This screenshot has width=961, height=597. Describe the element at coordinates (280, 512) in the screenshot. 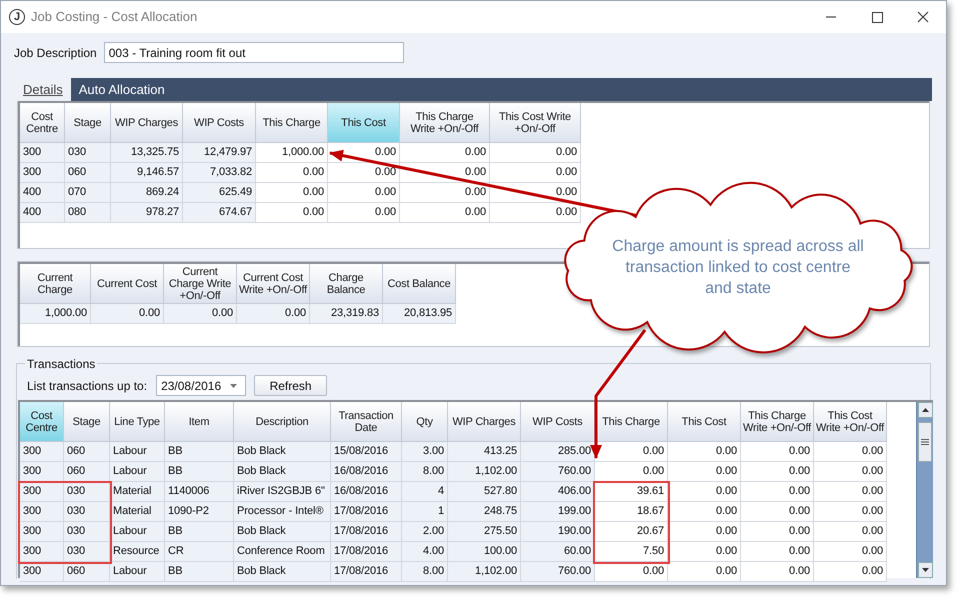

I see `table-cell-text: Processor - Intel®` at that location.